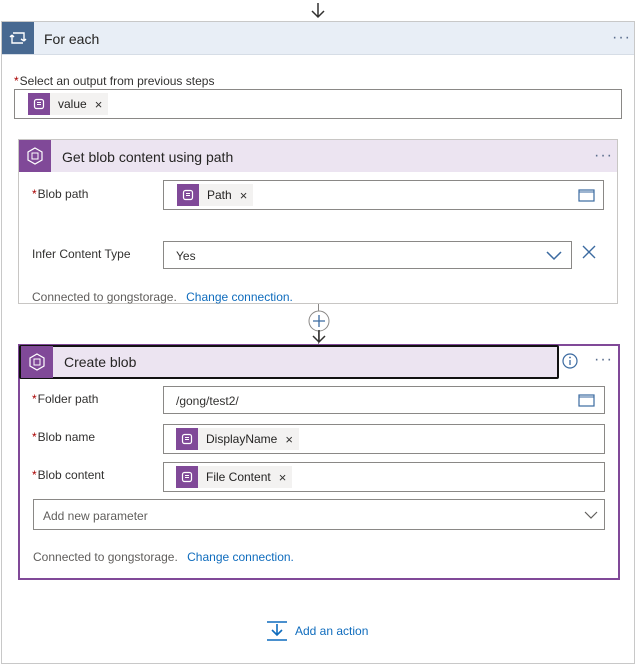  I want to click on blob-content-label: *Blob content, so click(68, 475).